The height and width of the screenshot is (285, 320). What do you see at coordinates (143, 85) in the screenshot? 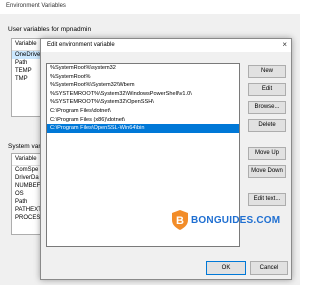
I see `path-list-item: %SystemRoot%\System32\Wbem` at bounding box center [143, 85].